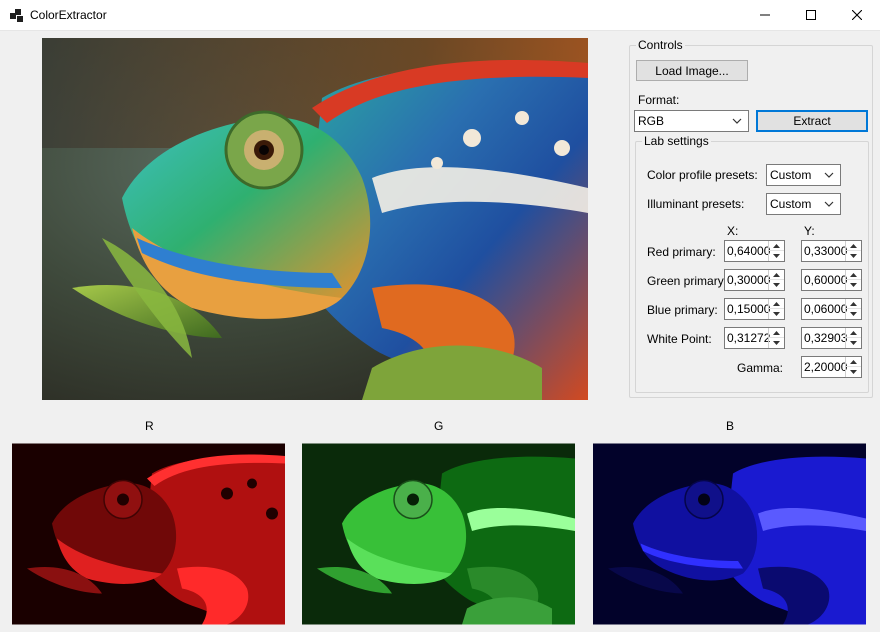 The width and height of the screenshot is (880, 632). What do you see at coordinates (660, 45) in the screenshot?
I see `controls-group-title: Controls` at bounding box center [660, 45].